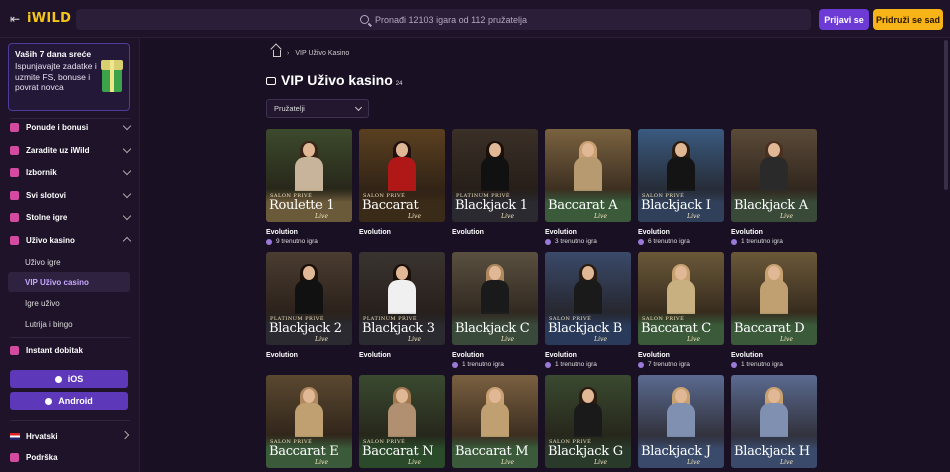 The image size is (950, 472). Describe the element at coordinates (588, 298) in the screenshot. I see `game-tile: SALON PRIVÉ Blackjack B Live` at that location.